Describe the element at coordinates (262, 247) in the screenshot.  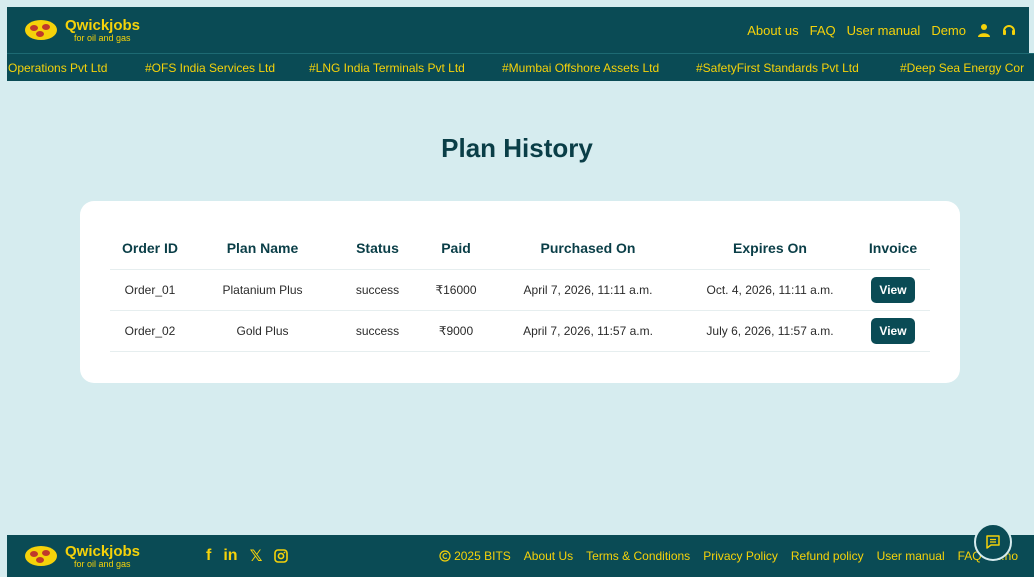
I see `header-plan-name: Plan Name` at that location.